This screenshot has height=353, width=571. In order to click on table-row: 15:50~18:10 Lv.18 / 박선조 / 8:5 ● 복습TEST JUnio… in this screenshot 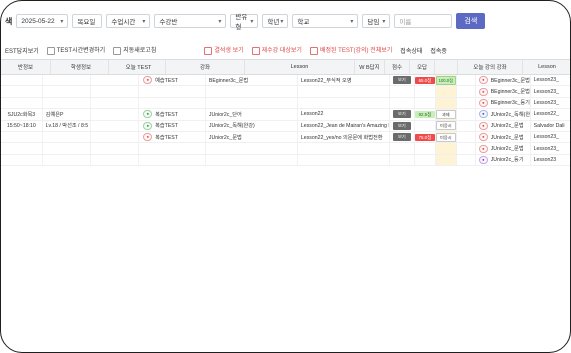, I will do `click(285, 126)`.